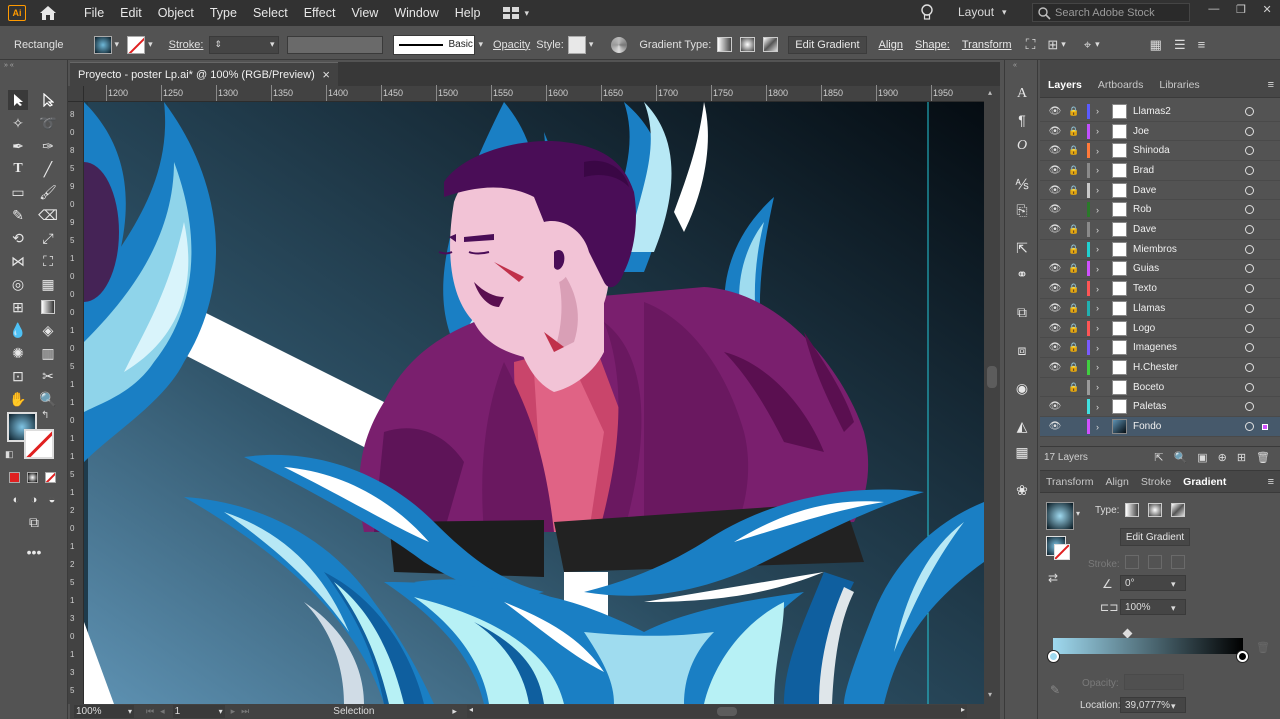 Image resolution: width=1280 pixels, height=719 pixels. I want to click on eyedropper-icon: ✎, so click(1055, 690).